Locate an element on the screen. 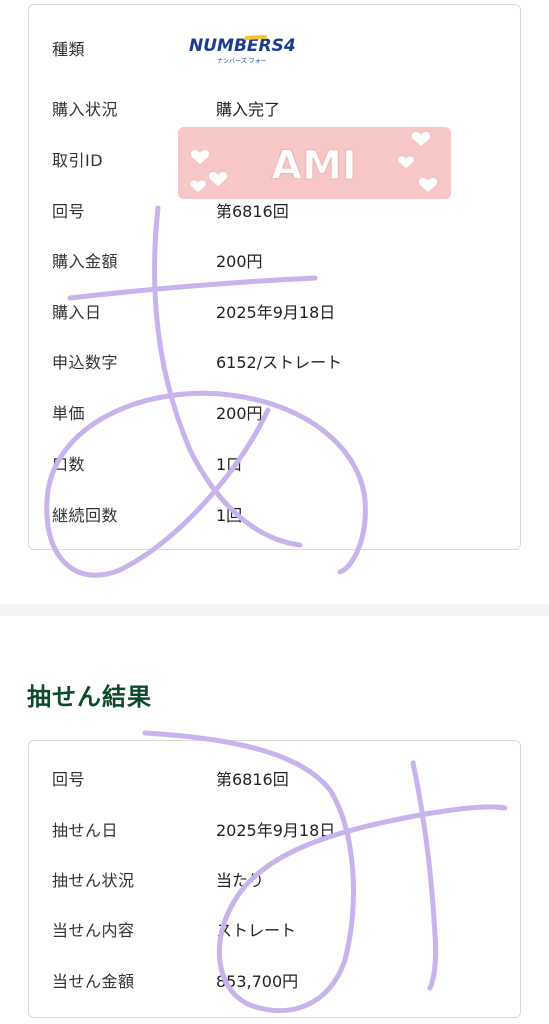 Image resolution: width=549 pixels, height=1024 pixels. draw-status-label: 抽せん状況 is located at coordinates (93, 880).